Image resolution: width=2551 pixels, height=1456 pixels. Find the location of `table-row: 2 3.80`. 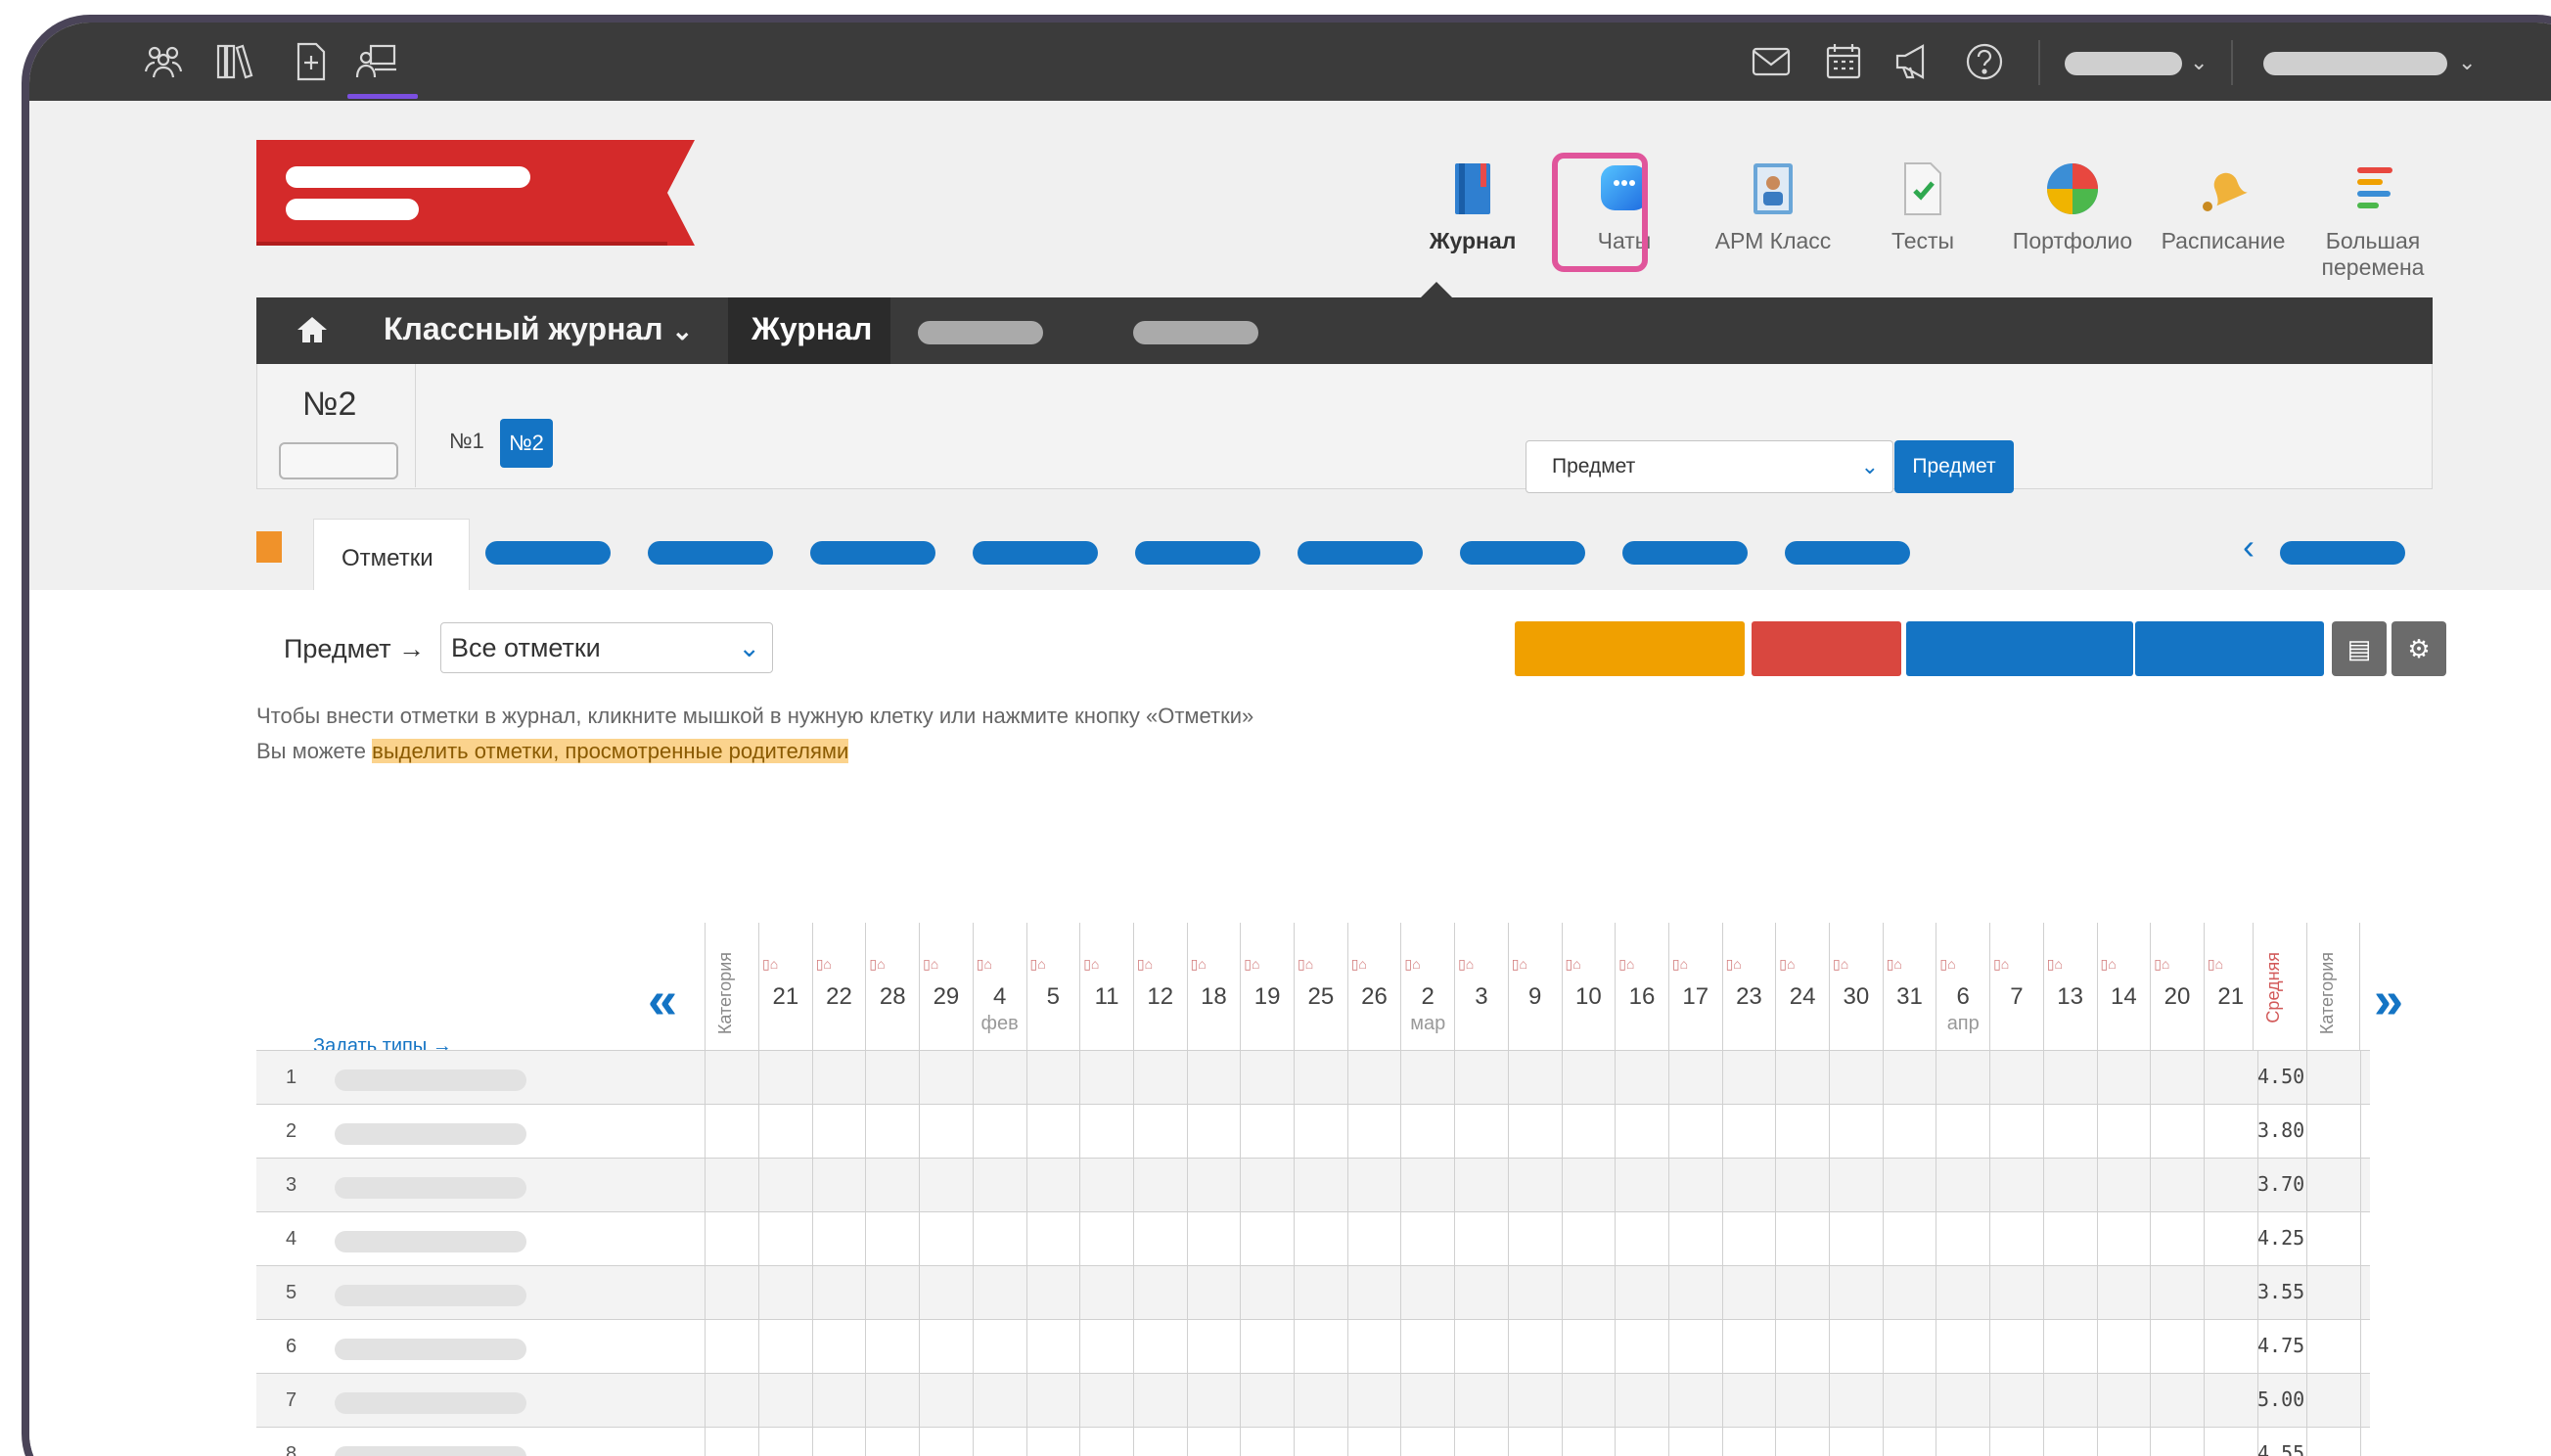

table-row: 2 3.80 is located at coordinates (1313, 1131).